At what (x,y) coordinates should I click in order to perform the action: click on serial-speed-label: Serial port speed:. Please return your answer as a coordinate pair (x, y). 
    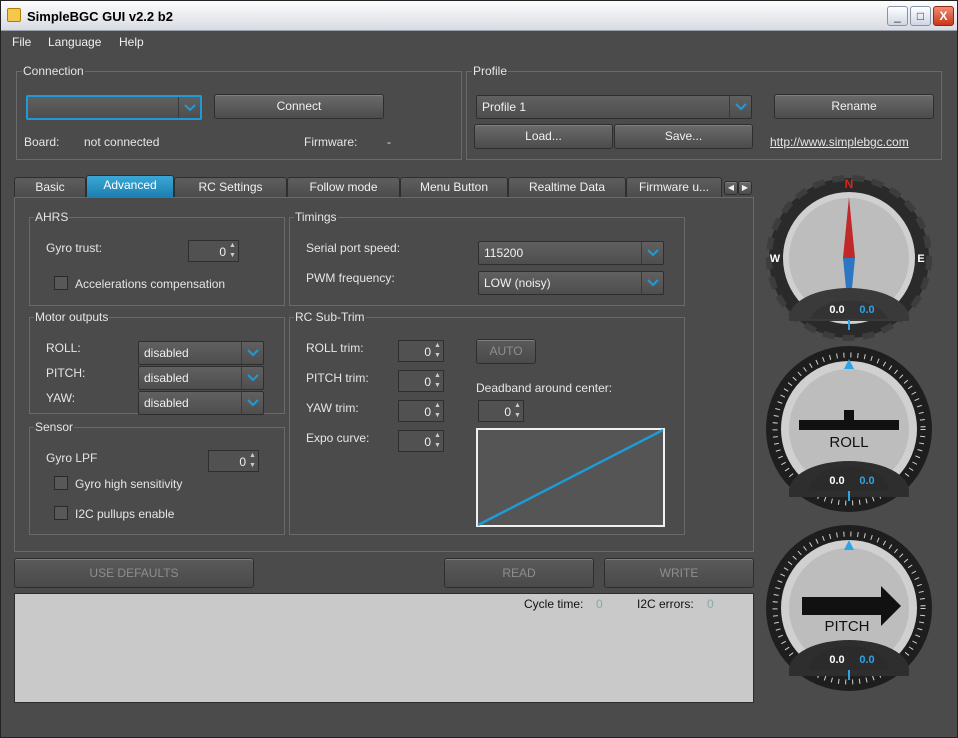
    Looking at the image, I should click on (353, 248).